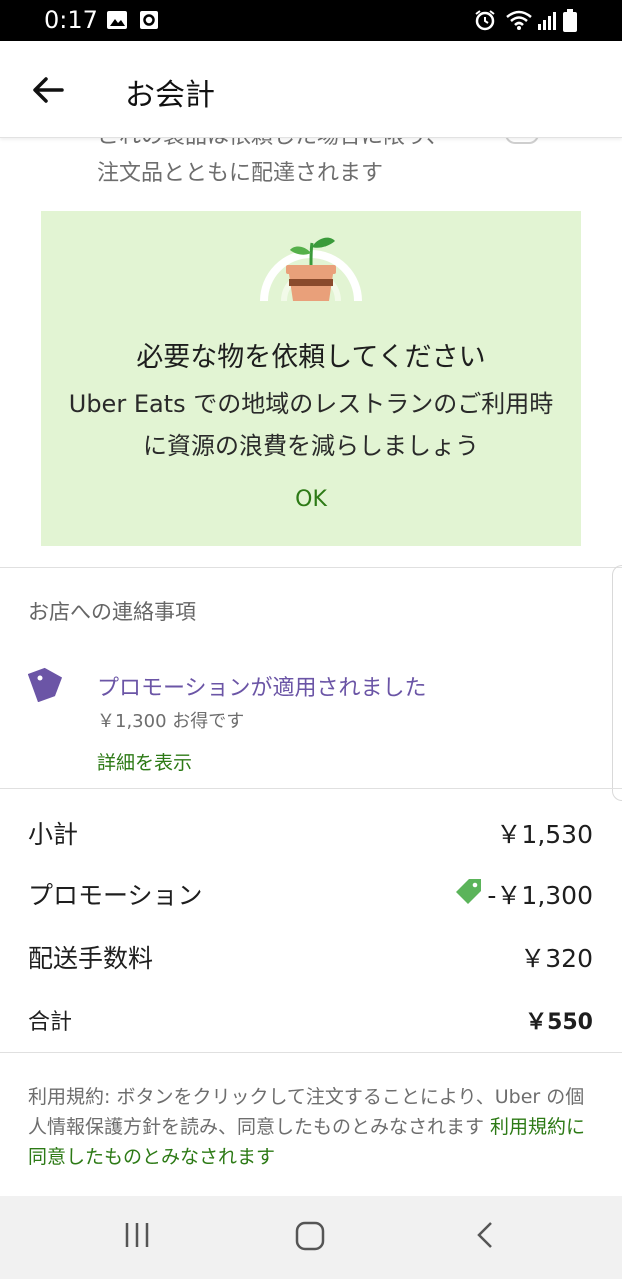 Image resolution: width=622 pixels, height=1279 pixels. Describe the element at coordinates (311, 89) in the screenshot. I see `app-bar: お会計` at that location.